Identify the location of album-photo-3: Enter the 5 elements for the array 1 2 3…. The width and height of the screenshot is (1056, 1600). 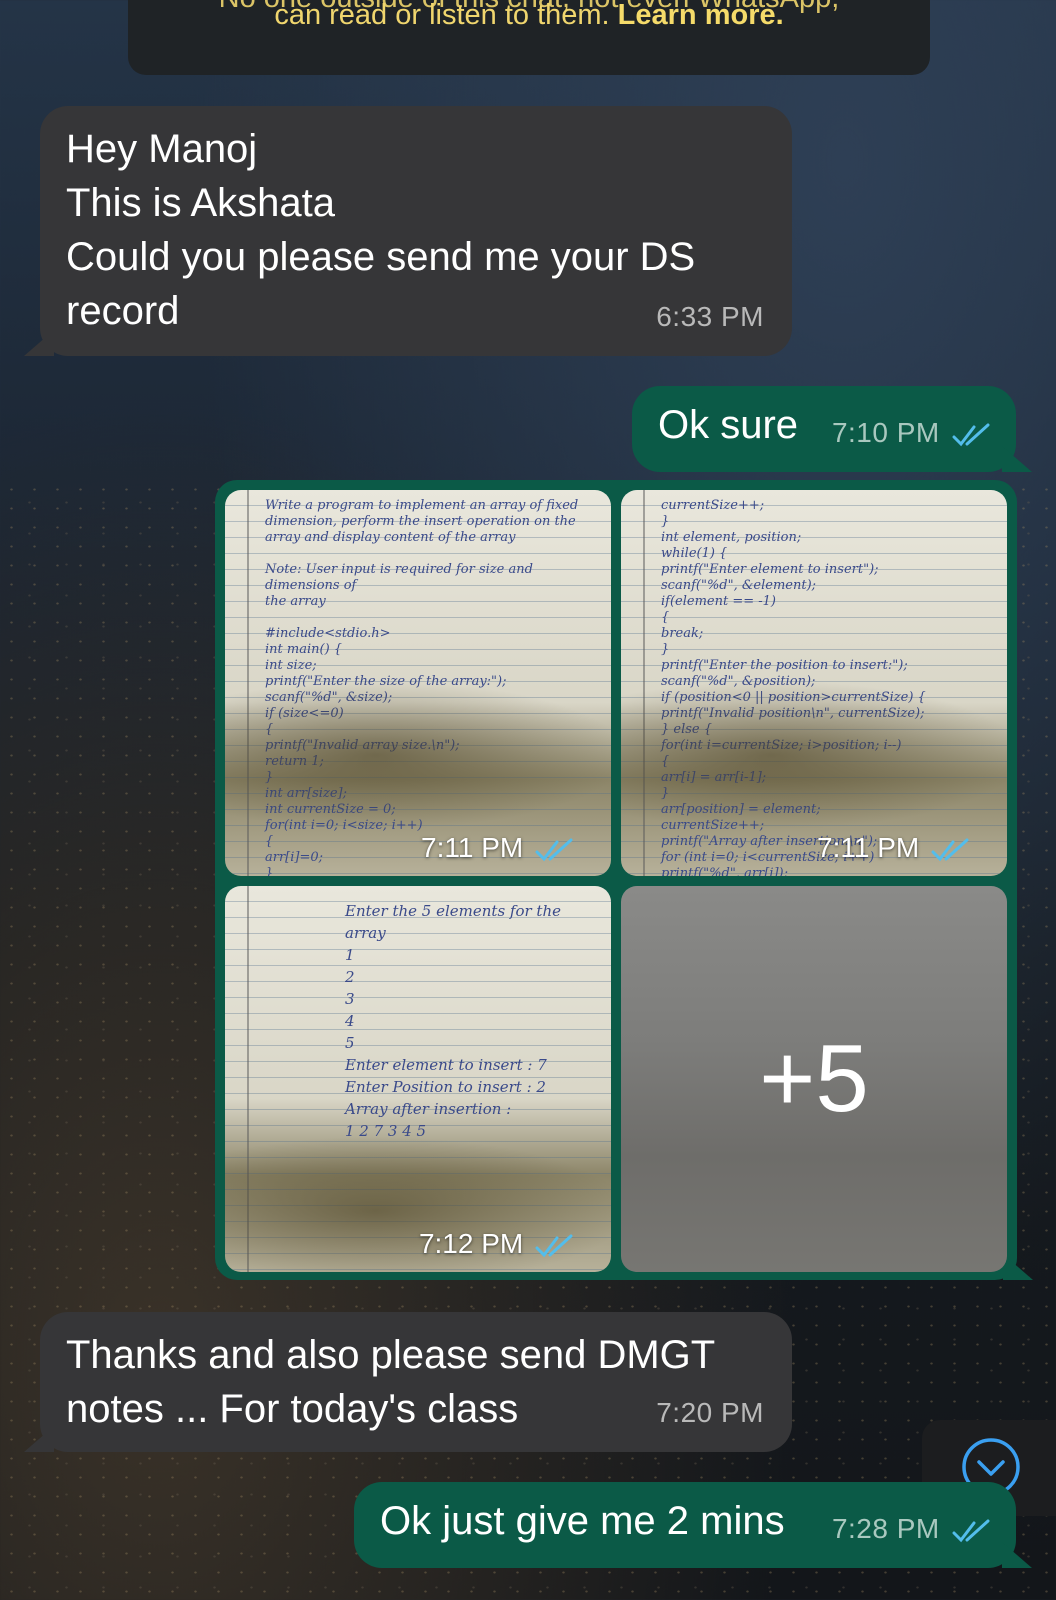
(418, 1079).